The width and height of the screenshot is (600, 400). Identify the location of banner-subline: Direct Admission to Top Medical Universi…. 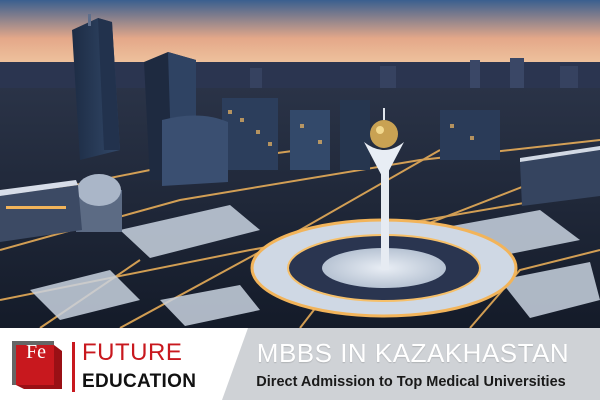
(411, 382).